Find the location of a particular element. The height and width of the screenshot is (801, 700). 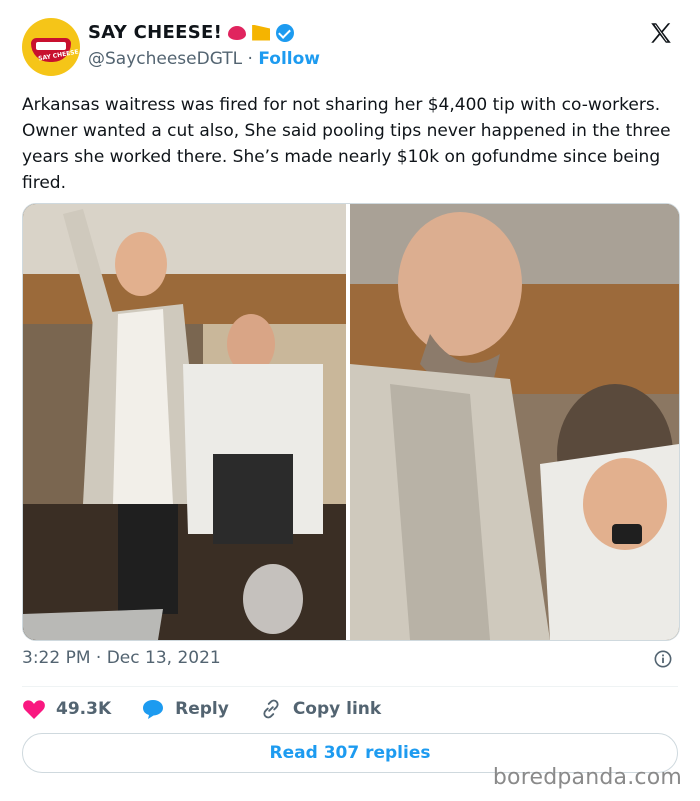

reply-label: Reply is located at coordinates (202, 709).